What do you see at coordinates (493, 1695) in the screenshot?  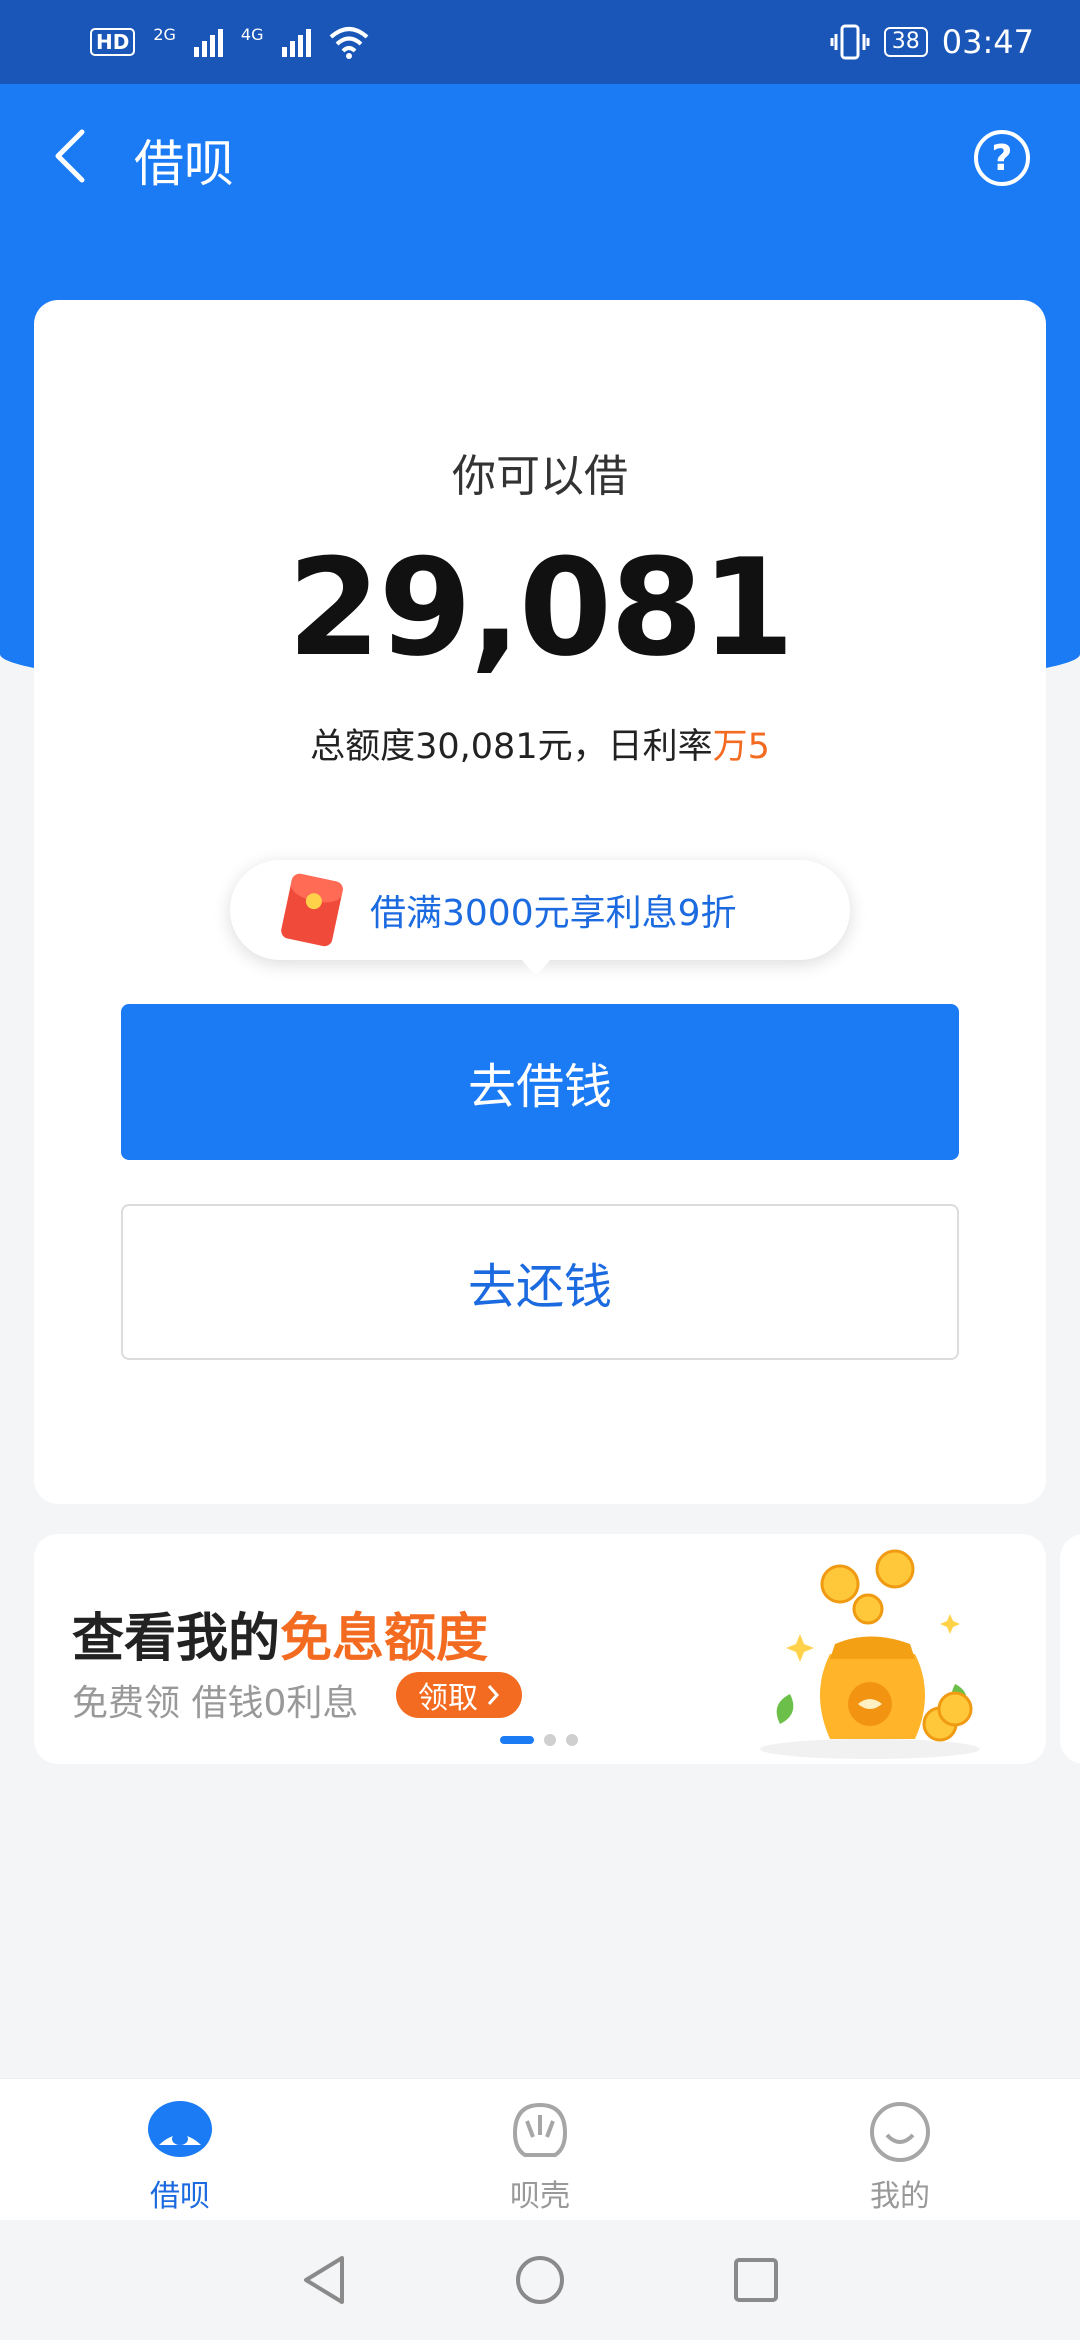 I see `chevron-right-icon` at bounding box center [493, 1695].